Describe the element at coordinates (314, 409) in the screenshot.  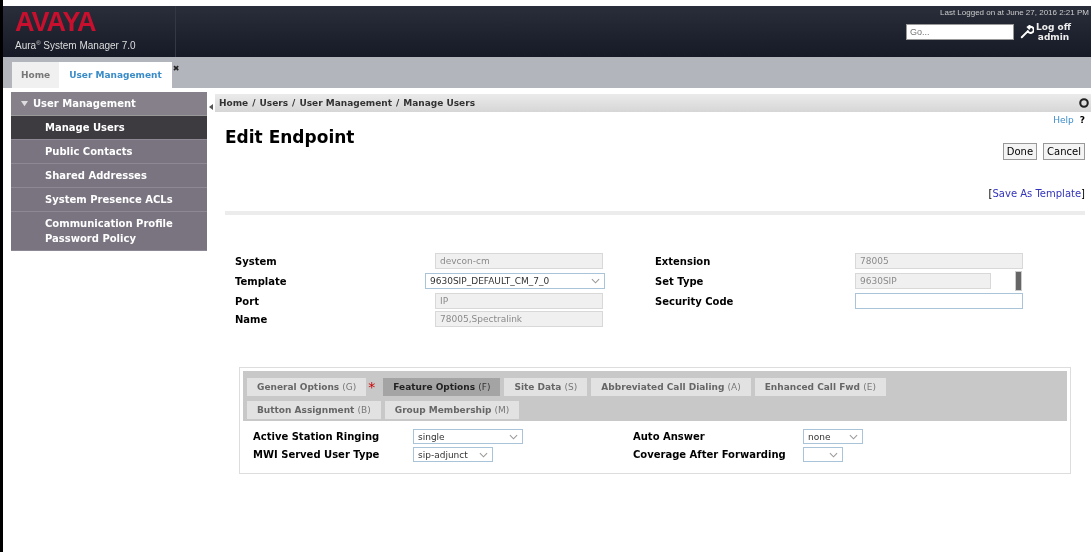
I see `option-tab: Button Assignment (B)` at that location.